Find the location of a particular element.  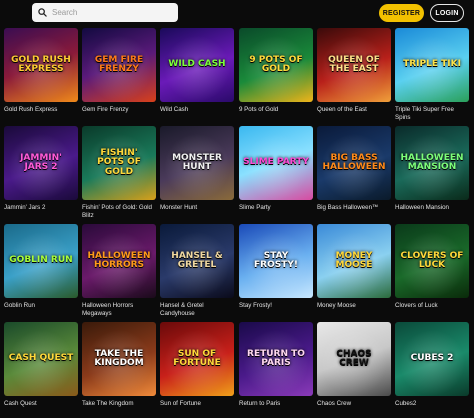

game-thumbnail: CHAOS CREW is located at coordinates (354, 359).